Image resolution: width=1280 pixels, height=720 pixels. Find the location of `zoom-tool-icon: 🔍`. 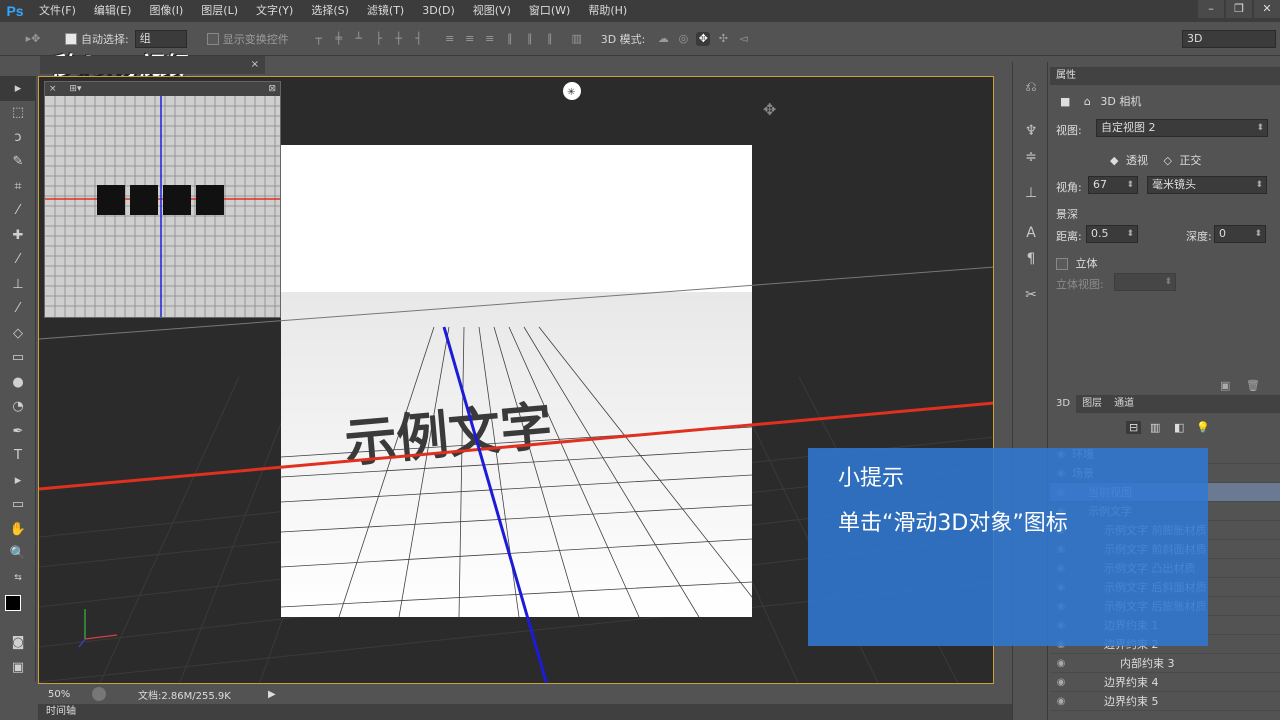

zoom-tool-icon: 🔍 is located at coordinates (18, 554).